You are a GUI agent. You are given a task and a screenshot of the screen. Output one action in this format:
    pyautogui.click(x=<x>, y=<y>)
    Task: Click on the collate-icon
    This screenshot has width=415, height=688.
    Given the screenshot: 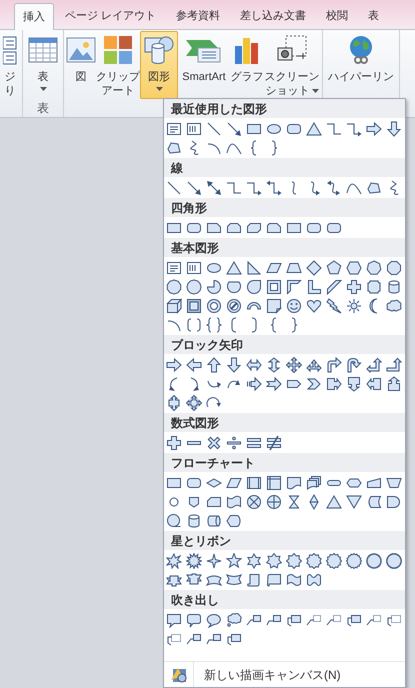 What is the action you would take?
    pyautogui.click(x=294, y=502)
    